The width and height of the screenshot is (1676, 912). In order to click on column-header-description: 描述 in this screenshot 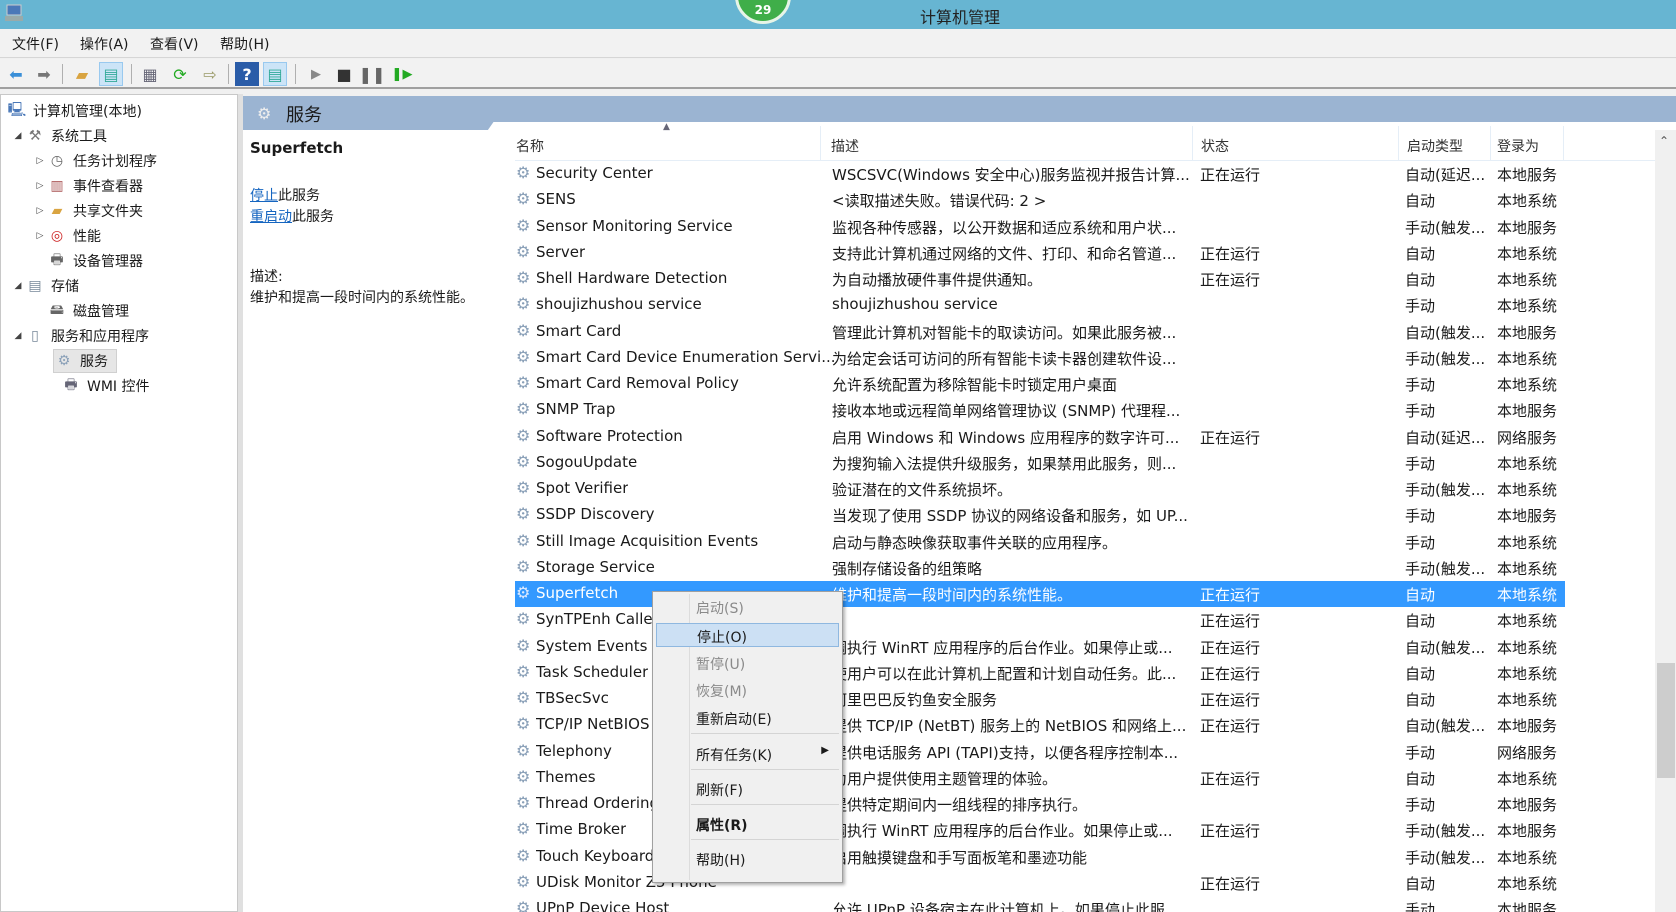, I will do `click(845, 146)`.